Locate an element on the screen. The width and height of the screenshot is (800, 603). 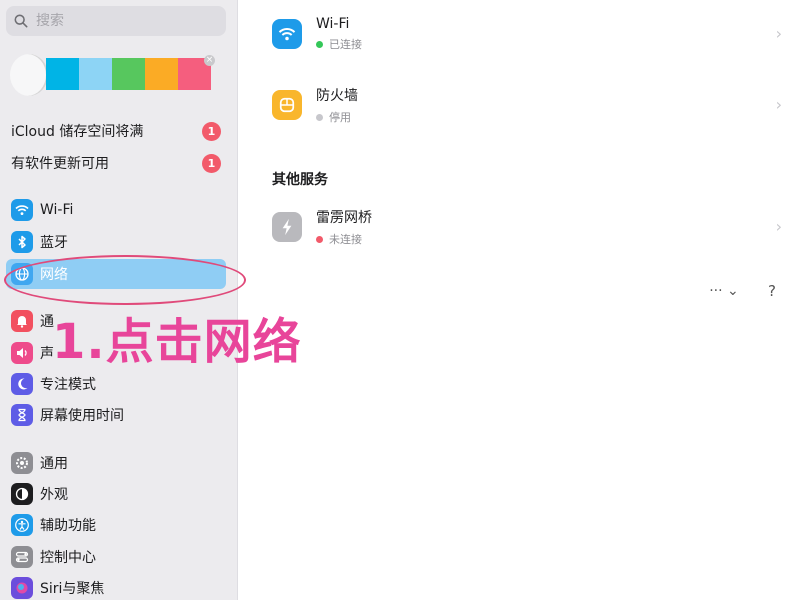
sidebar-item-wifi: Wi-Fi is located at coordinates (116, 210).